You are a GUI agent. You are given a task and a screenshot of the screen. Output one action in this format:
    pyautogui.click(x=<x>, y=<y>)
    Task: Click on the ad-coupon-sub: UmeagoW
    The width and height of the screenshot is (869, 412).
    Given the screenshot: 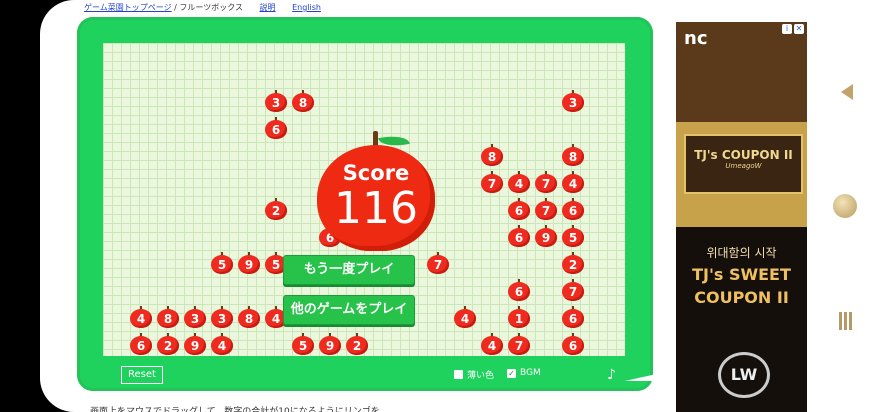 What is the action you would take?
    pyautogui.click(x=743, y=166)
    